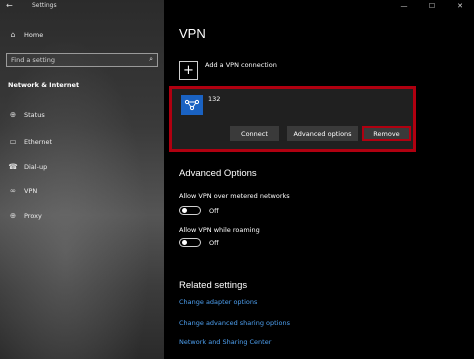 The width and height of the screenshot is (474, 359). I want to click on sidebar-item-label: VPN, so click(31, 190).